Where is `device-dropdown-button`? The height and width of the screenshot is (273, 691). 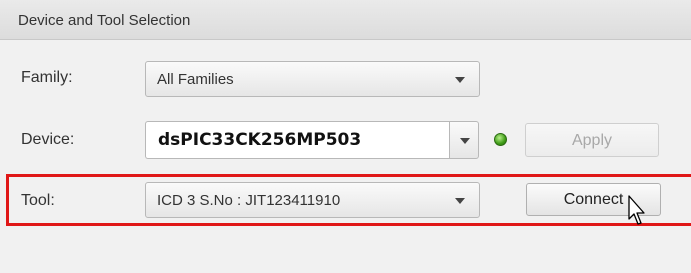
device-dropdown-button is located at coordinates (464, 140).